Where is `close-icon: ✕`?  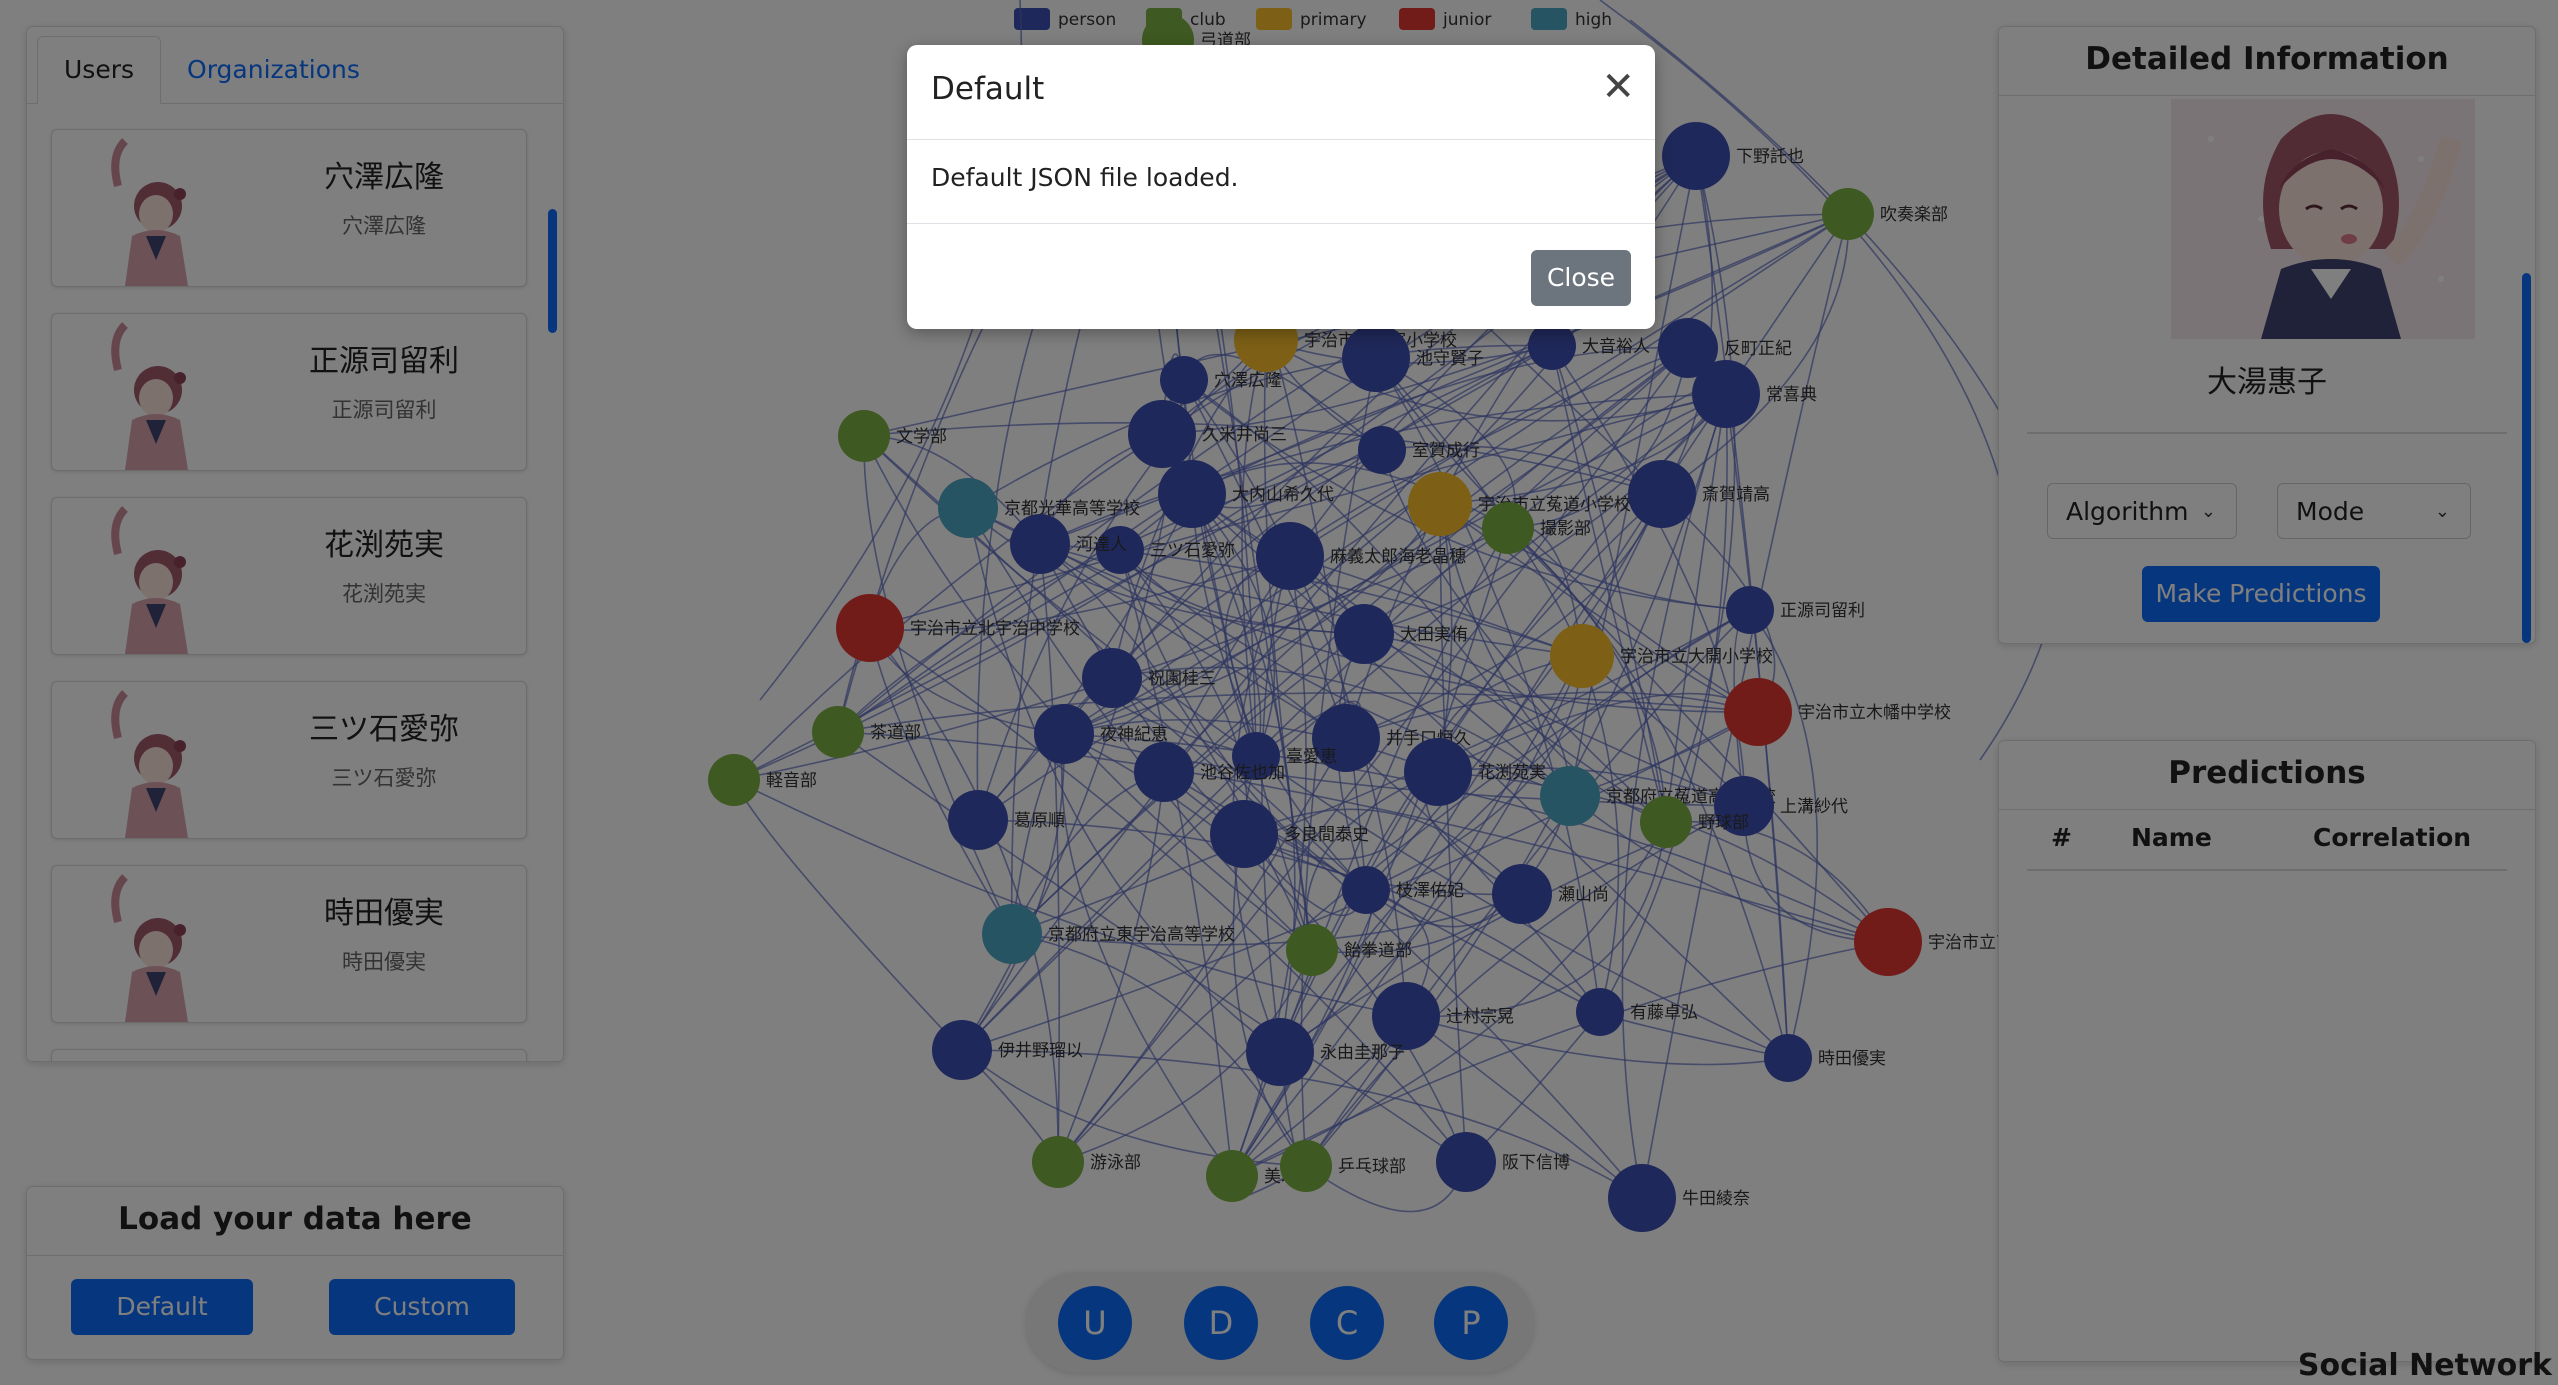 close-icon: ✕ is located at coordinates (1618, 87).